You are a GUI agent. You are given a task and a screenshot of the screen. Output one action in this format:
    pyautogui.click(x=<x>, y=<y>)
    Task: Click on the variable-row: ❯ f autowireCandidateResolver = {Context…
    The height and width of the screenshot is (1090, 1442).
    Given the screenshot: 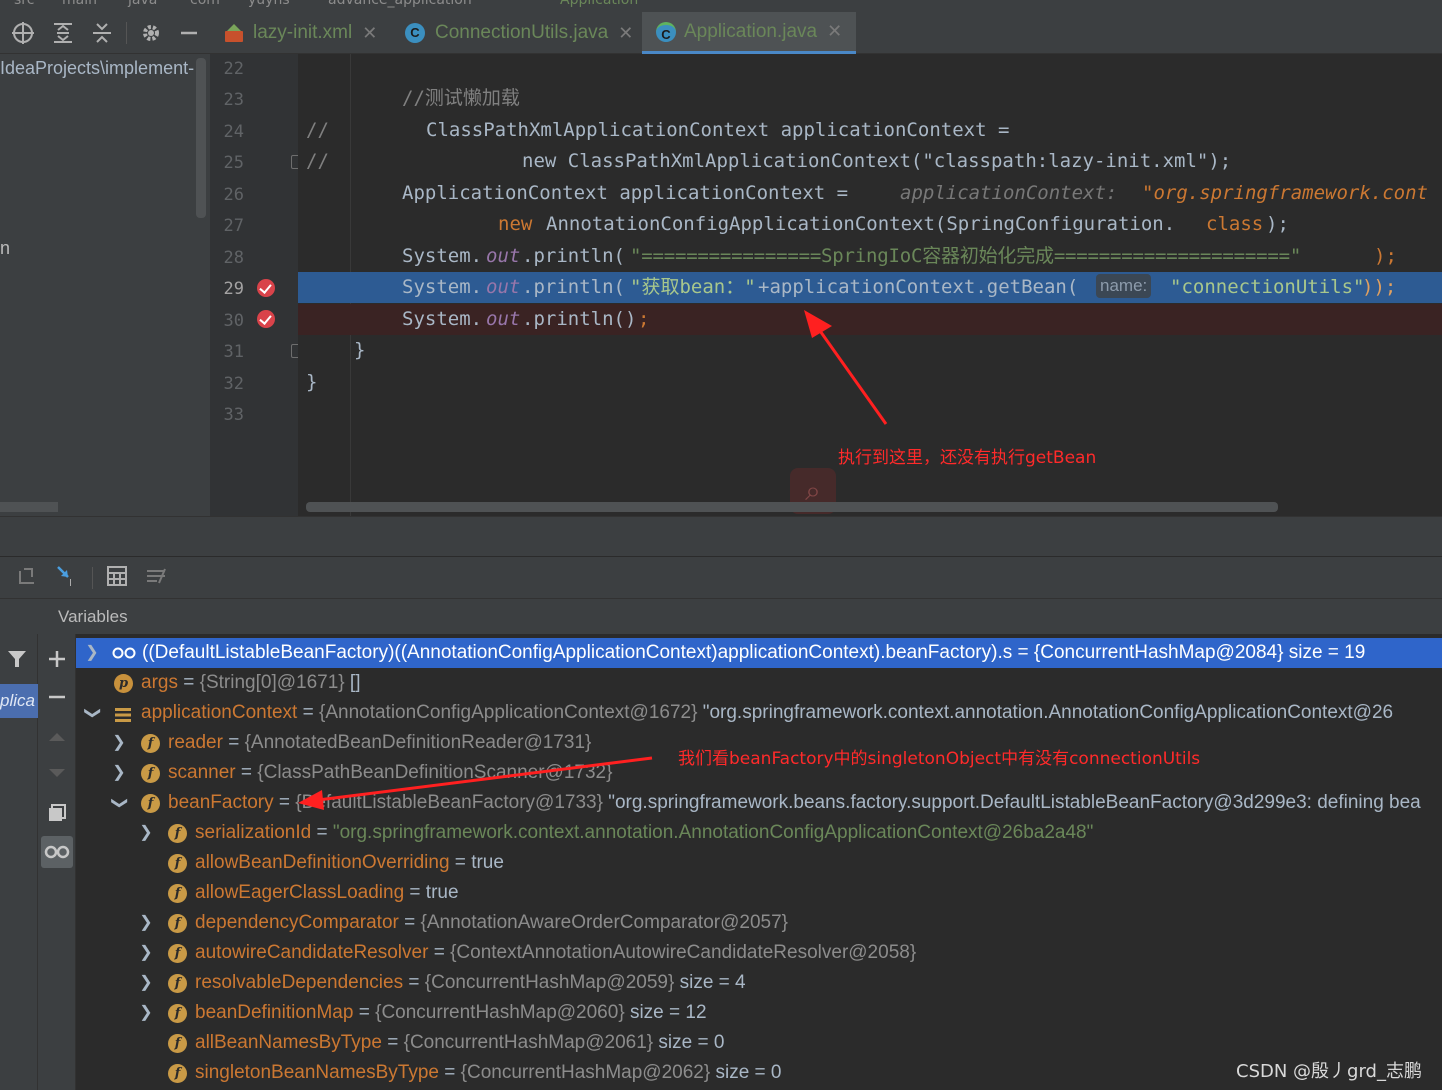 What is the action you would take?
    pyautogui.click(x=759, y=953)
    